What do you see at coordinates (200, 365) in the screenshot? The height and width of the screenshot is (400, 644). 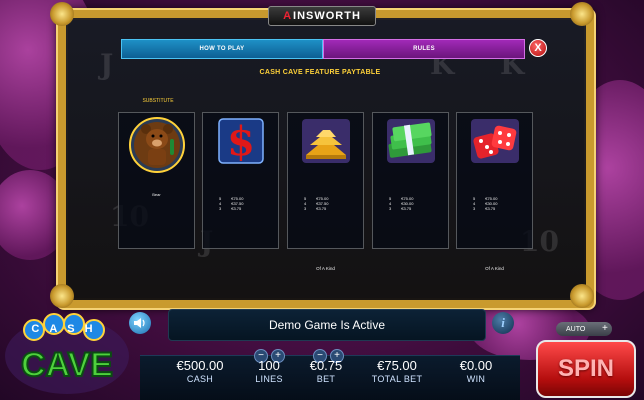 I see `cash-value: €500.00` at bounding box center [200, 365].